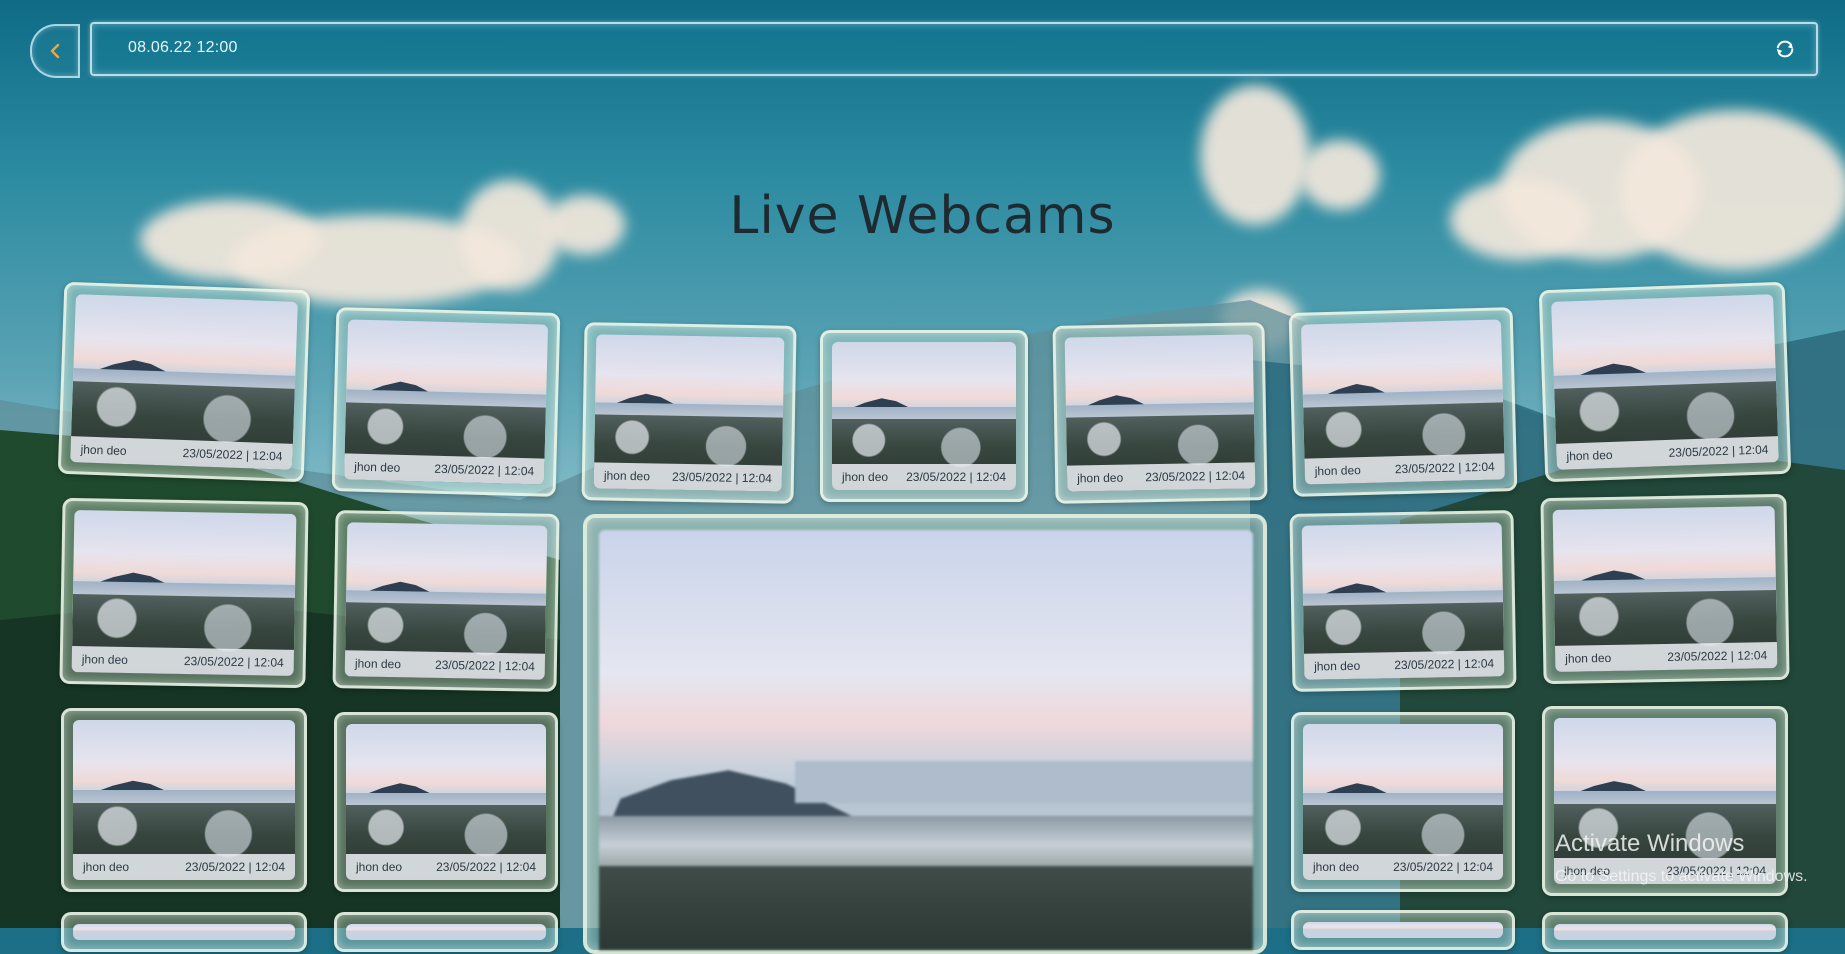  Describe the element at coordinates (183, 47) in the screenshot. I see `datetime-value: 08.06.22 12:00` at that location.